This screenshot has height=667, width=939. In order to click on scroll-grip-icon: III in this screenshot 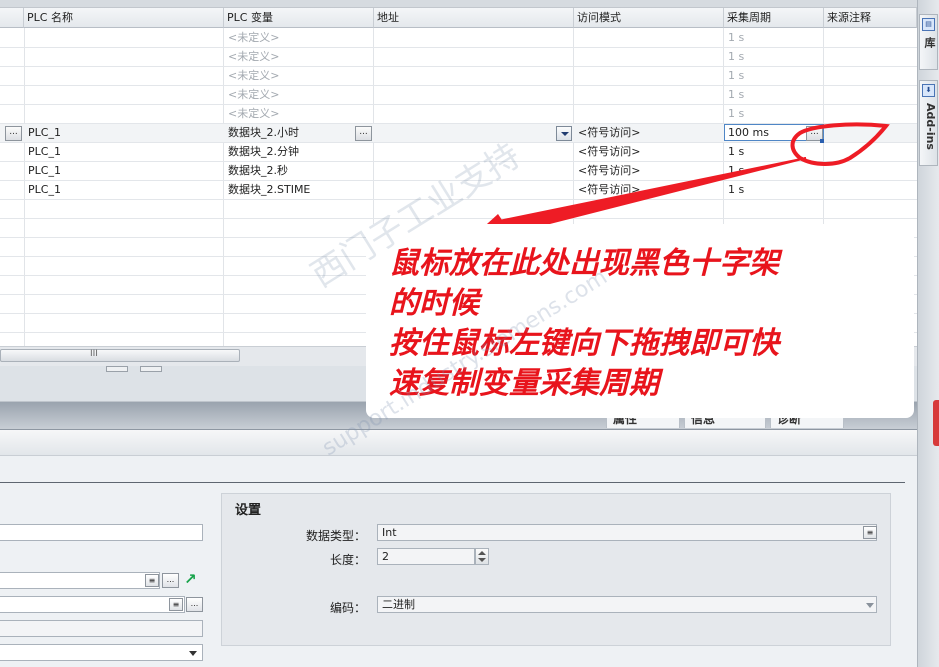, I will do `click(94, 354)`.